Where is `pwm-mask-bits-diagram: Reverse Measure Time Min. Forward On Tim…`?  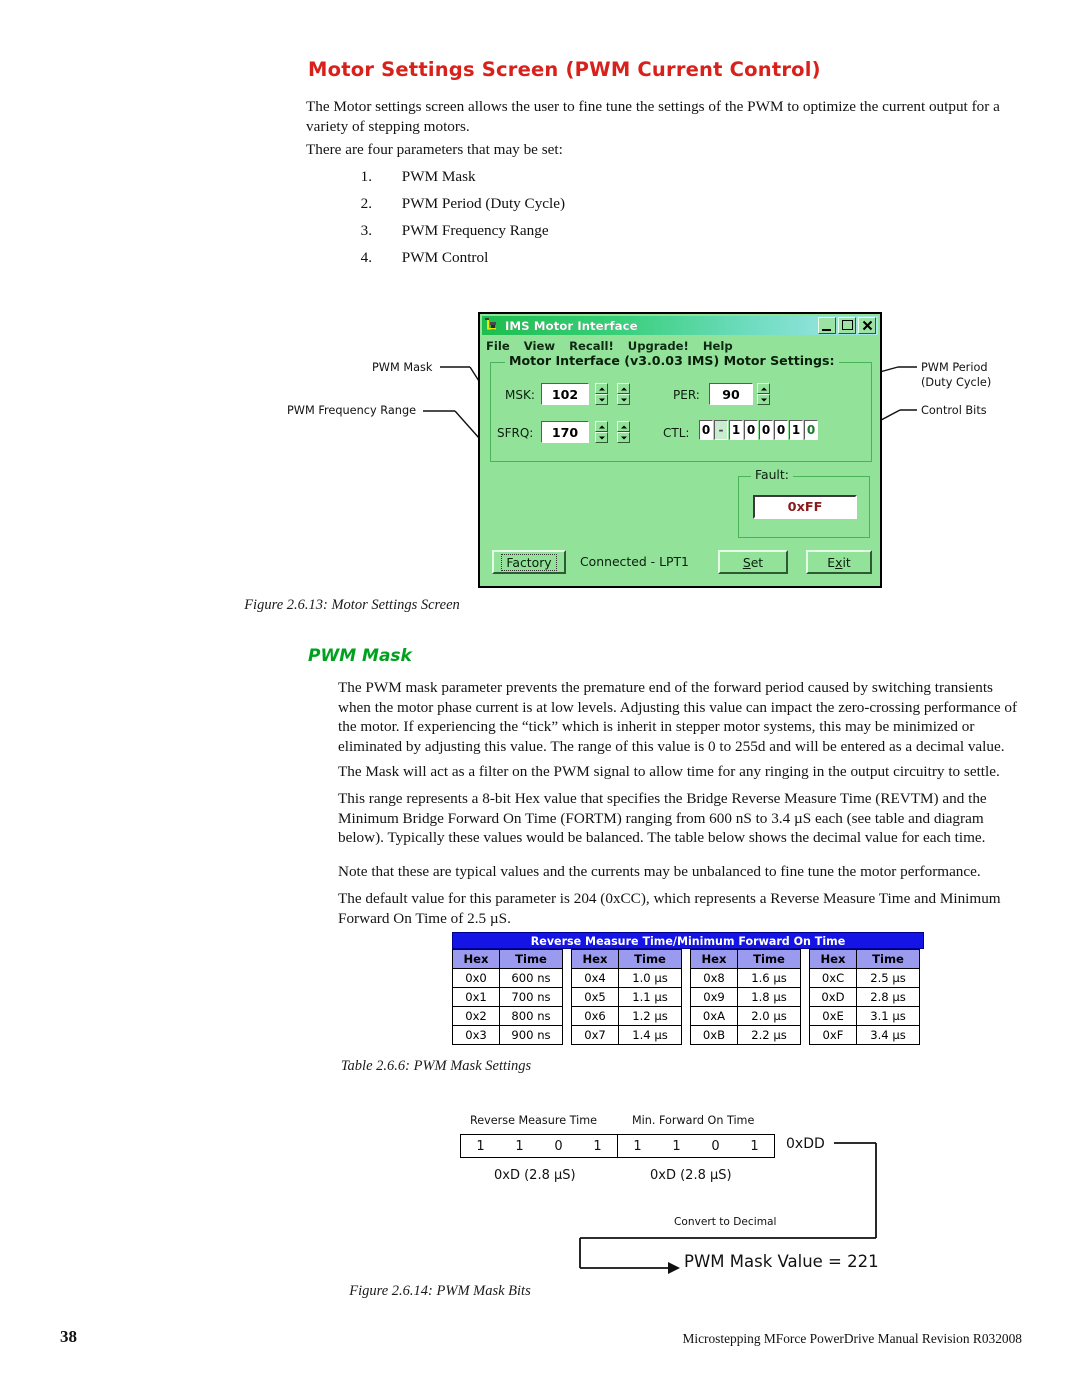 pwm-mask-bits-diagram: Reverse Measure Time Min. Forward On Tim… is located at coordinates (692, 1197).